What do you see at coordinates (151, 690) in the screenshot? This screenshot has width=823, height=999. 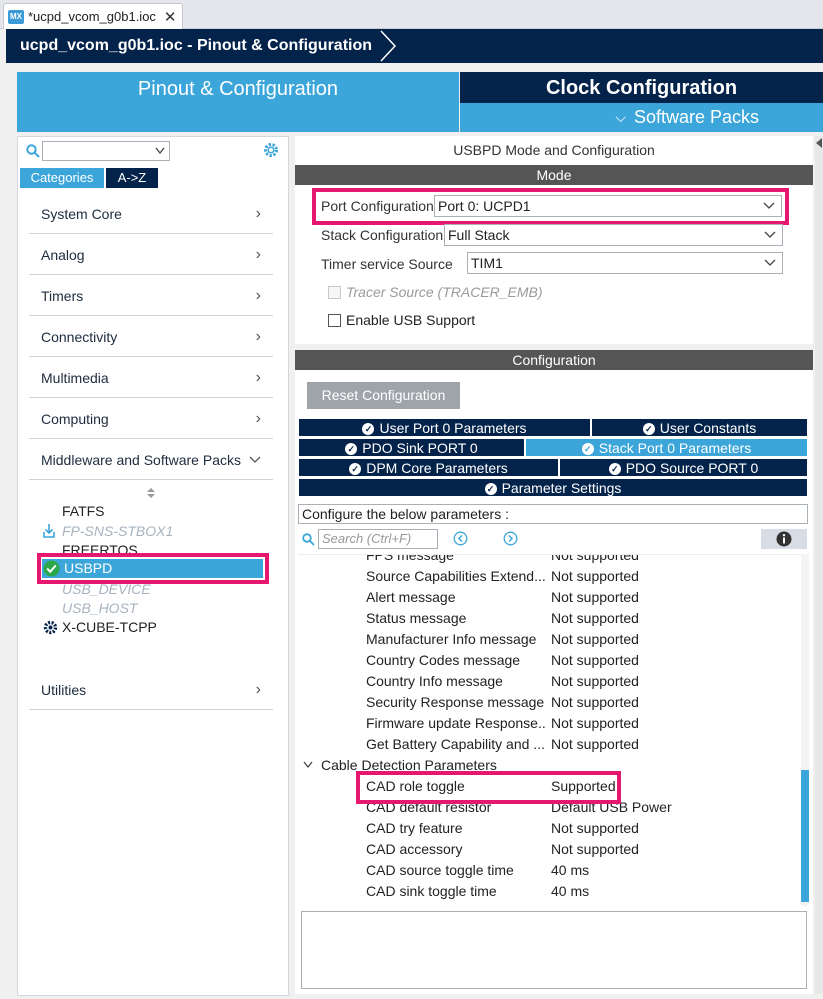 I see `category-utilities: Utilities ›` at bounding box center [151, 690].